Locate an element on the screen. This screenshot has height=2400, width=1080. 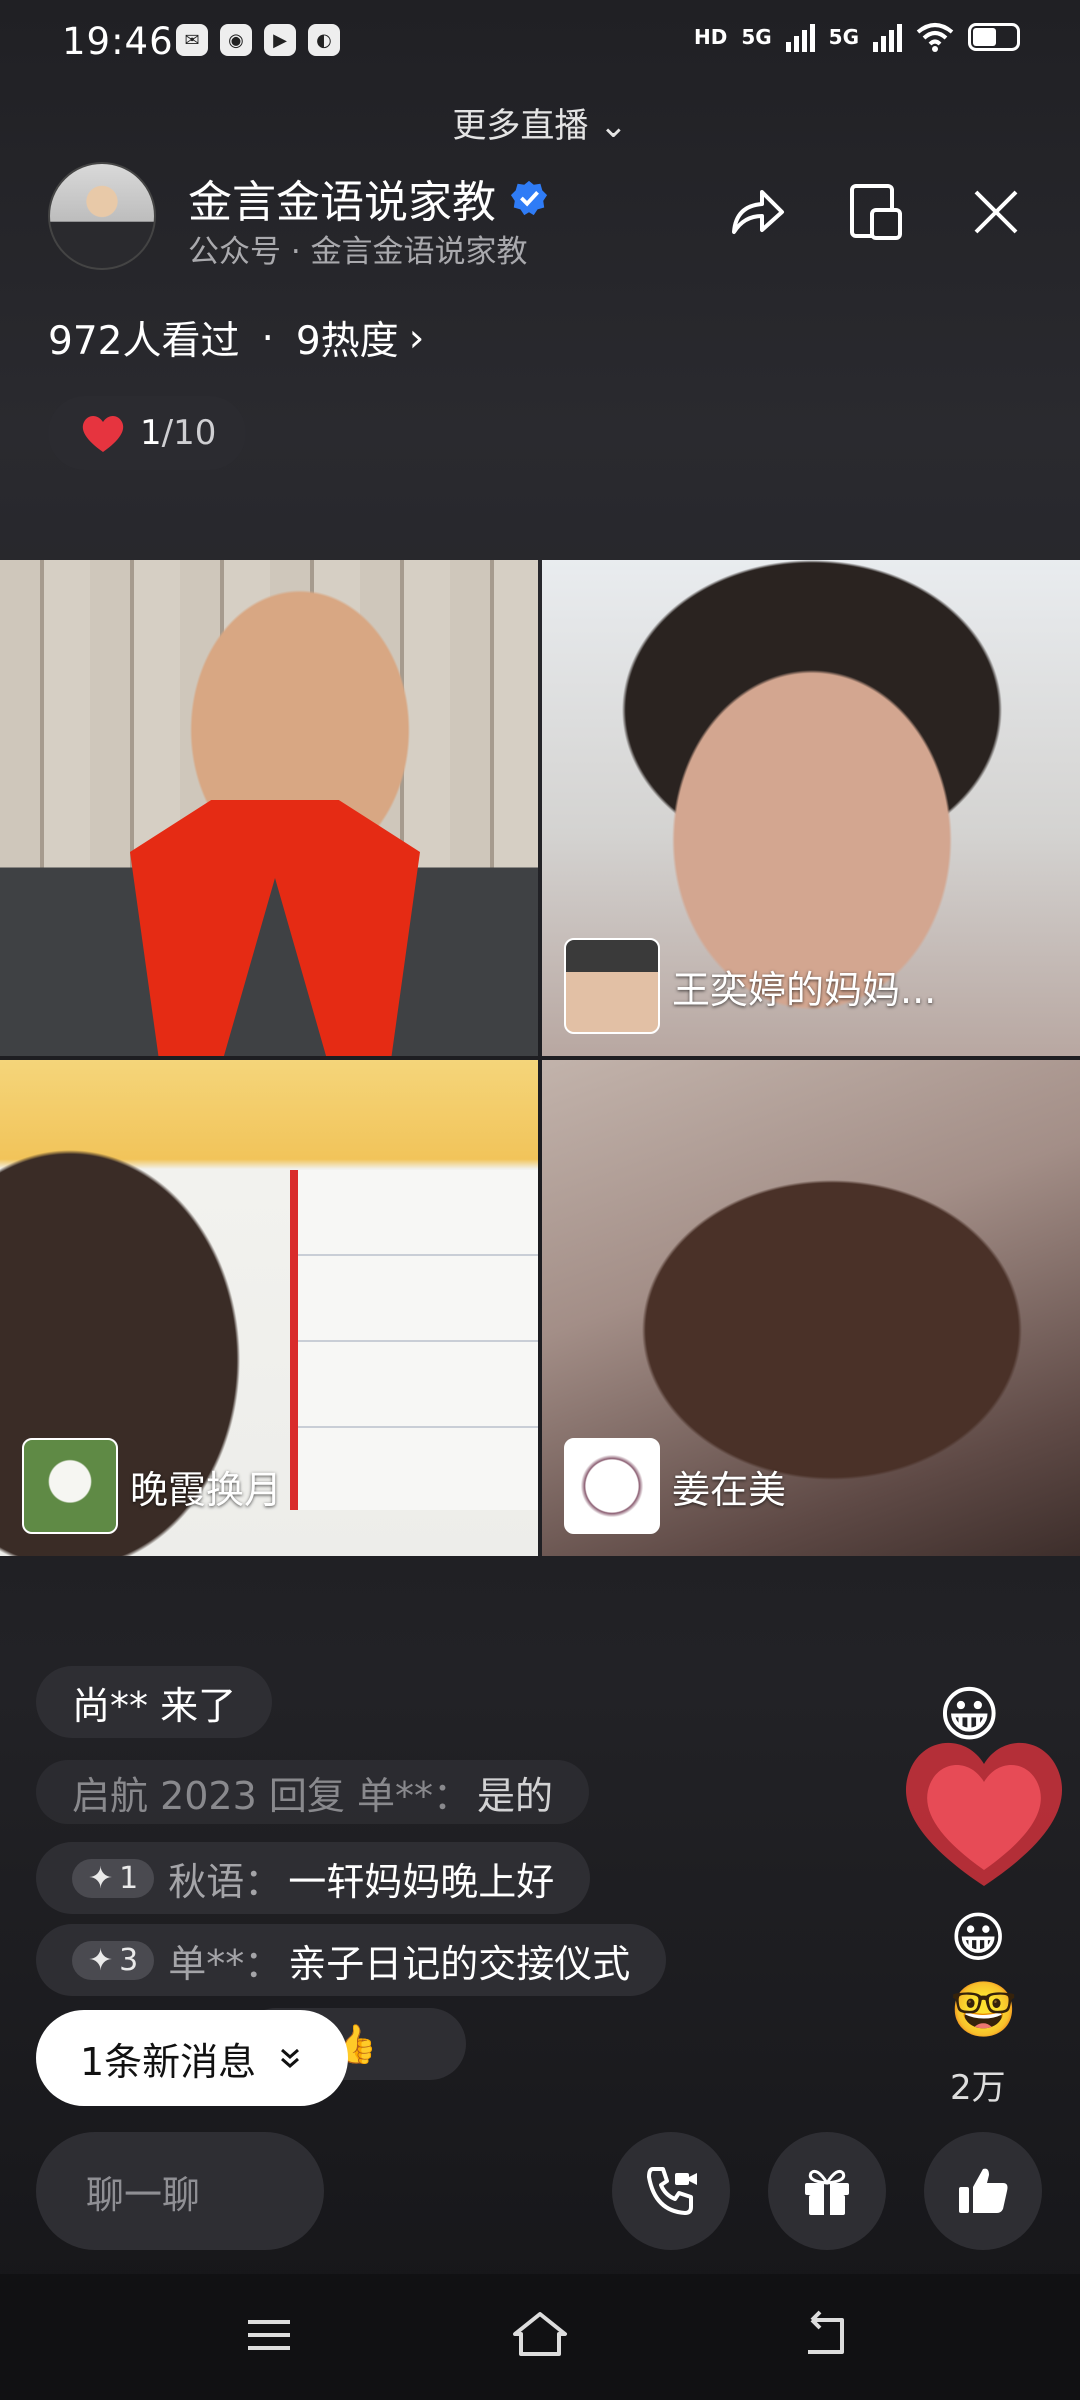
chat-text: 一轩妈妈晚上好 is located at coordinates (421, 1881).